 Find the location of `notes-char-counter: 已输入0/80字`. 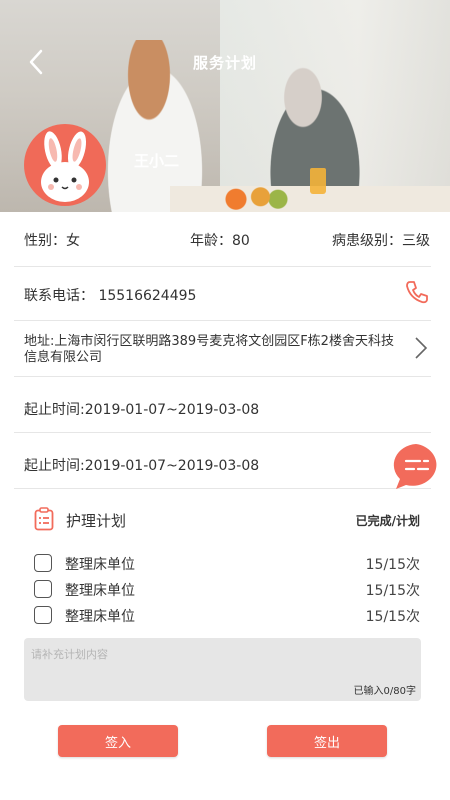

notes-char-counter: 已输入0/80字 is located at coordinates (384, 691).